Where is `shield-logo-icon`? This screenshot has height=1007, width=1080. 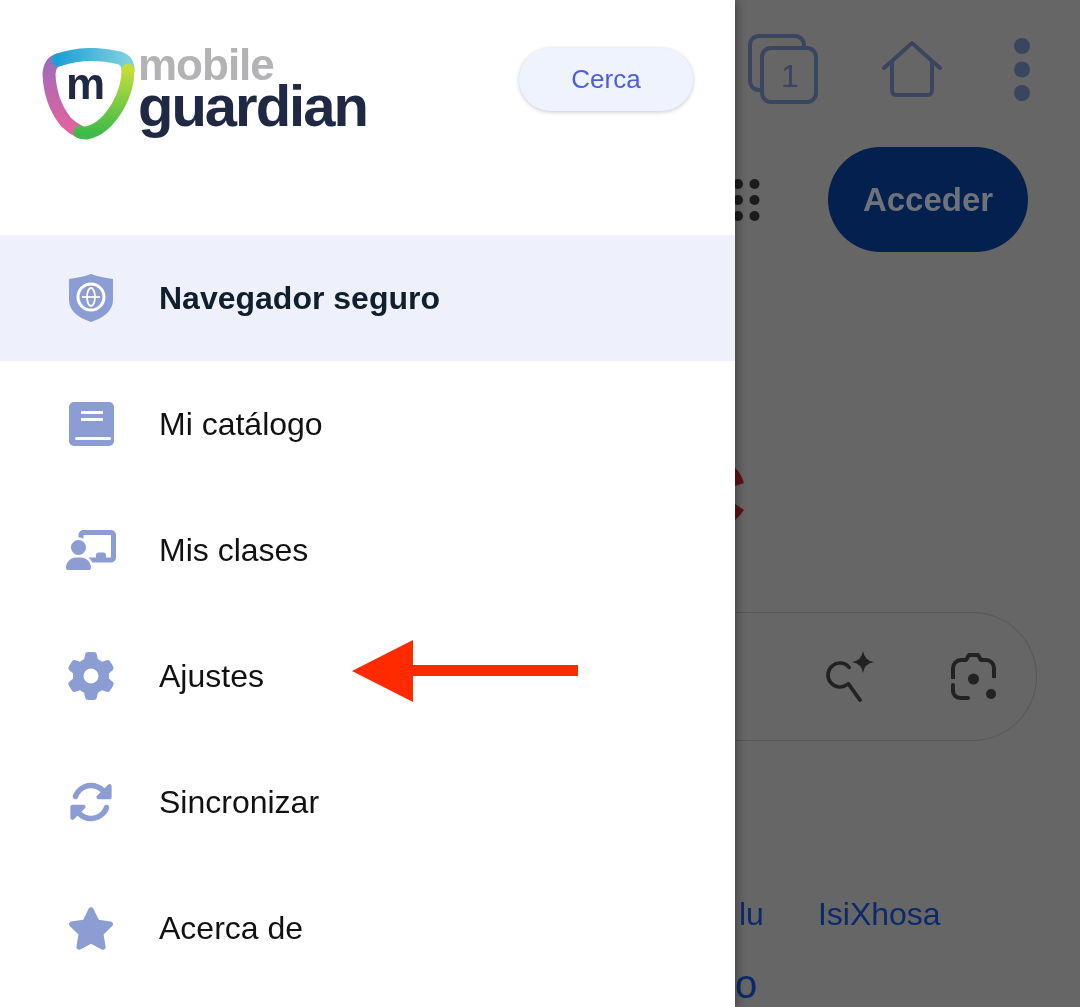
shield-logo-icon is located at coordinates (88, 94).